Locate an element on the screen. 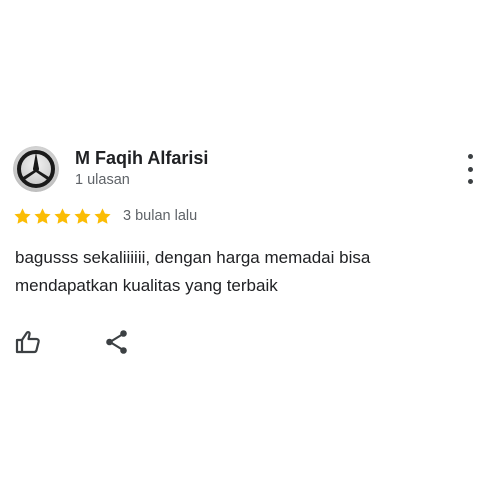 Image resolution: width=500 pixels, height=500 pixels. like-button is located at coordinates (28, 342).